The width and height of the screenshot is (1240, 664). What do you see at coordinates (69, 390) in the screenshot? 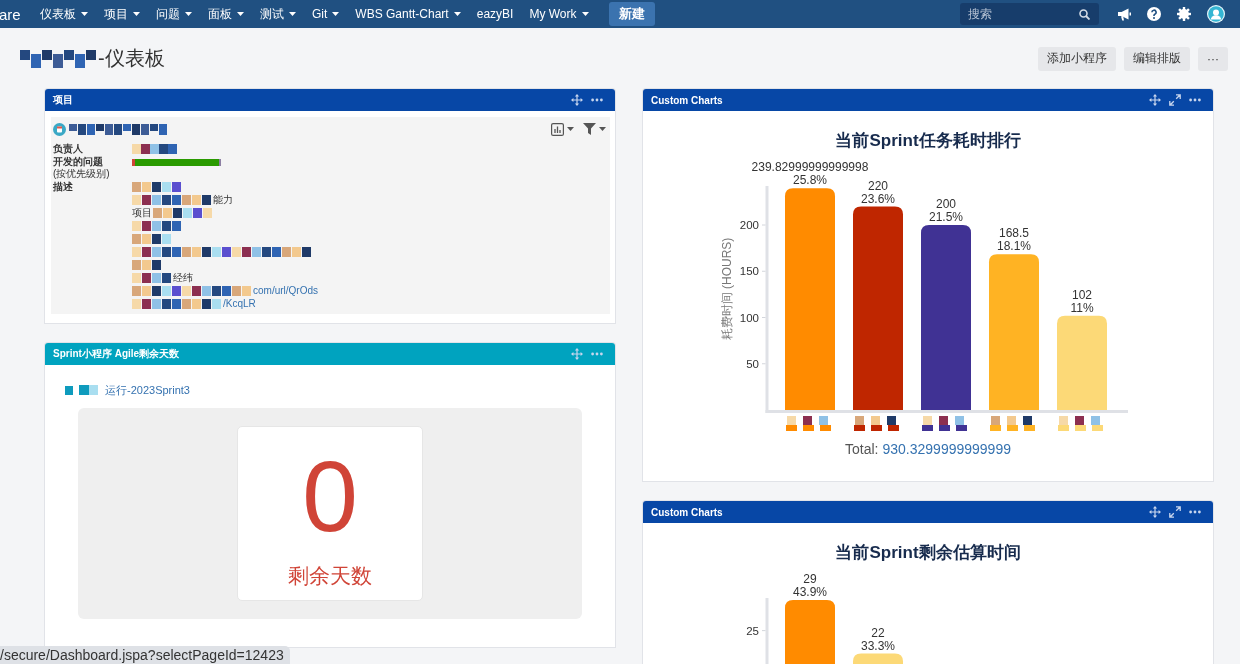
I see `square-bullet-icon` at bounding box center [69, 390].